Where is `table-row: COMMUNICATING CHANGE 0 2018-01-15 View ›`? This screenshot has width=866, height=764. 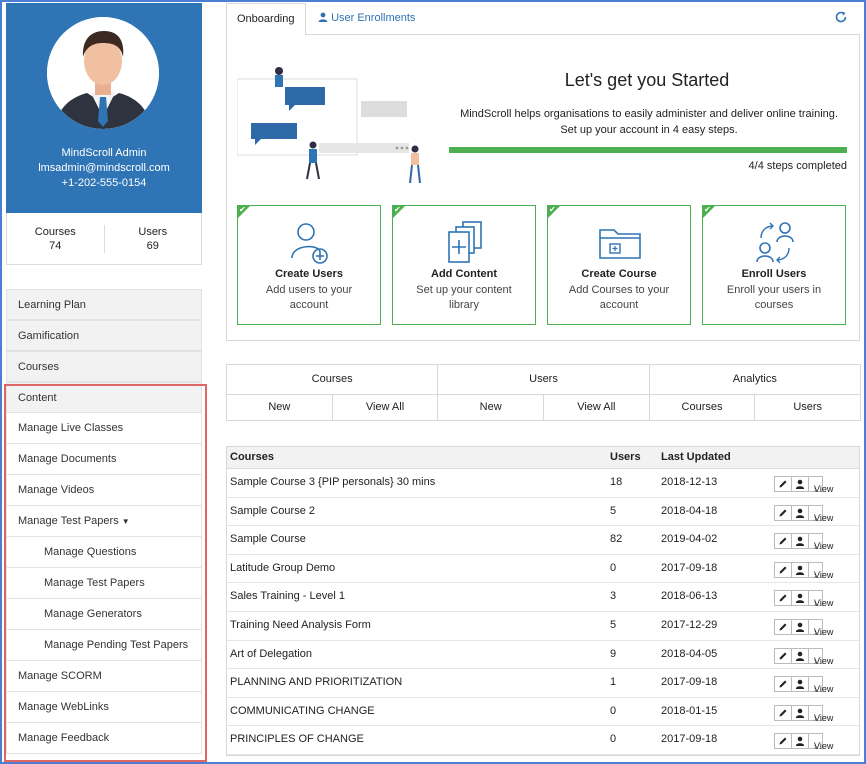 table-row: COMMUNICATING CHANGE 0 2018-01-15 View › is located at coordinates (543, 712).